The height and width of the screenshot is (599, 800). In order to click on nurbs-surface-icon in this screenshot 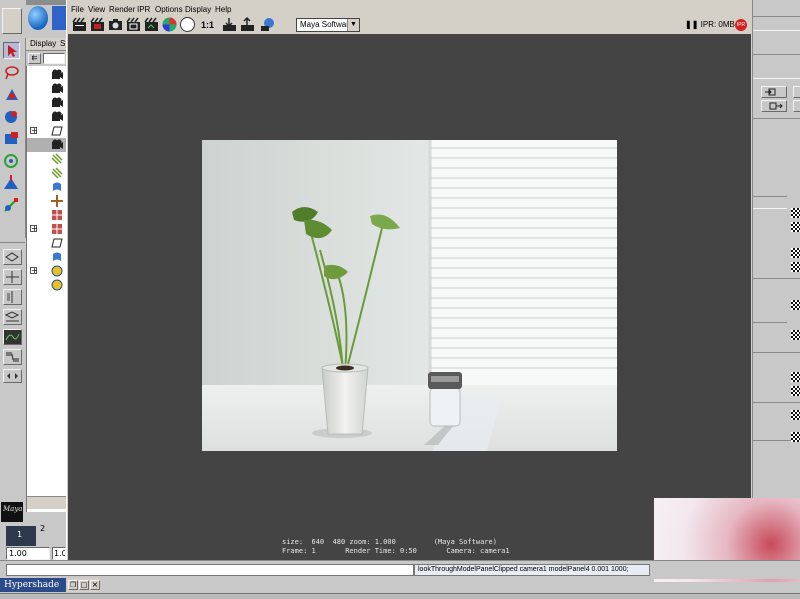, I will do `click(57, 187)`.